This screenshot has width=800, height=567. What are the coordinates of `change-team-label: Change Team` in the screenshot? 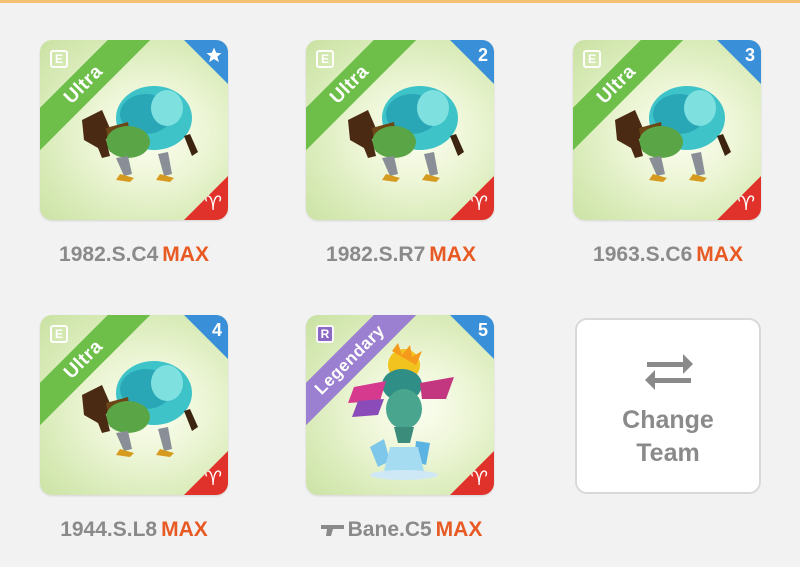 It's located at (668, 437).